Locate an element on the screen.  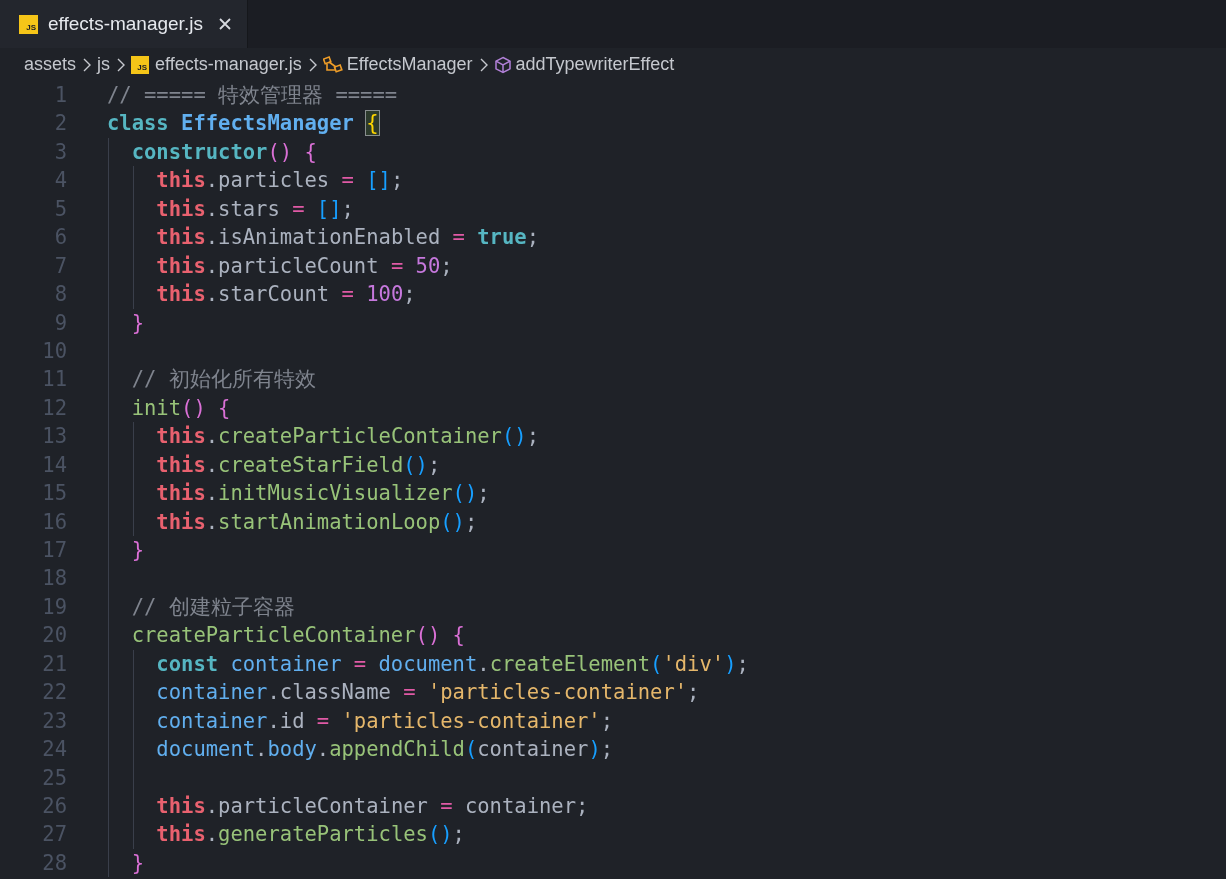
code-line: this.stars = []; is located at coordinates (254, 208).